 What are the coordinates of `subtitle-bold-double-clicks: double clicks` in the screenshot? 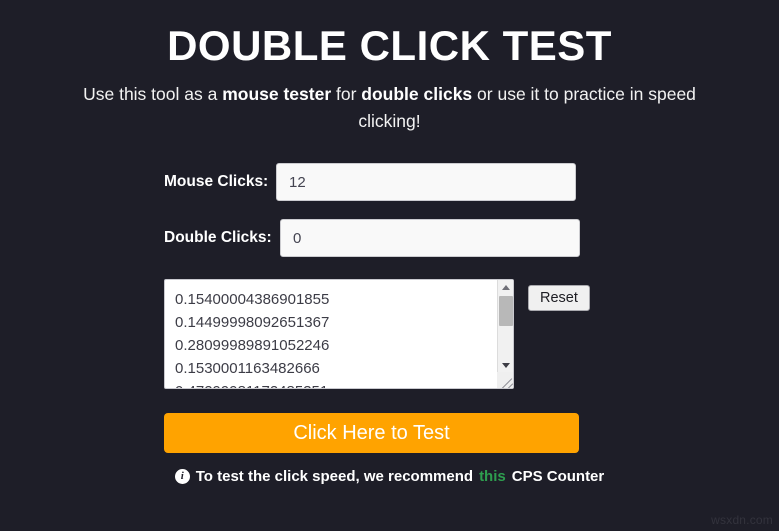 It's located at (417, 94).